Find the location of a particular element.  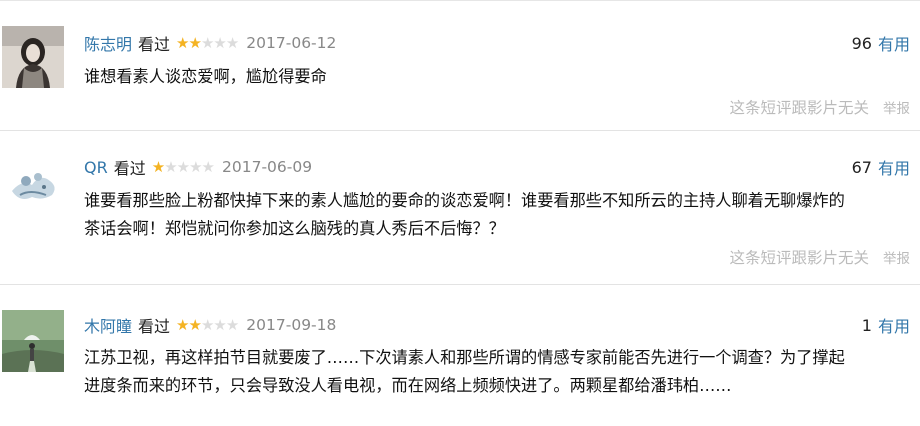

useful-count: 96 is located at coordinates (861, 43).